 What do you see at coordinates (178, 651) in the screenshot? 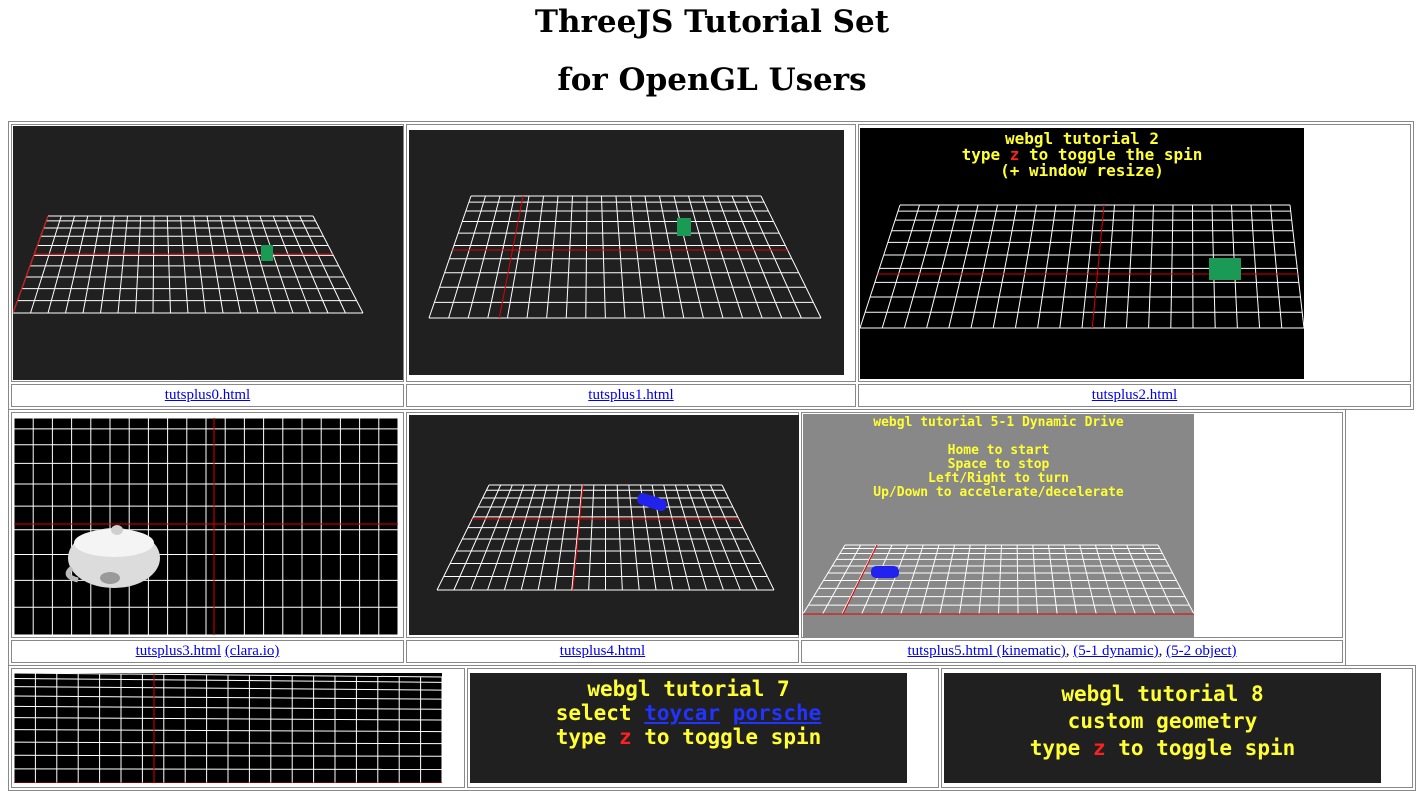
I see `link-tutsplus3: tutsplus3.html` at bounding box center [178, 651].